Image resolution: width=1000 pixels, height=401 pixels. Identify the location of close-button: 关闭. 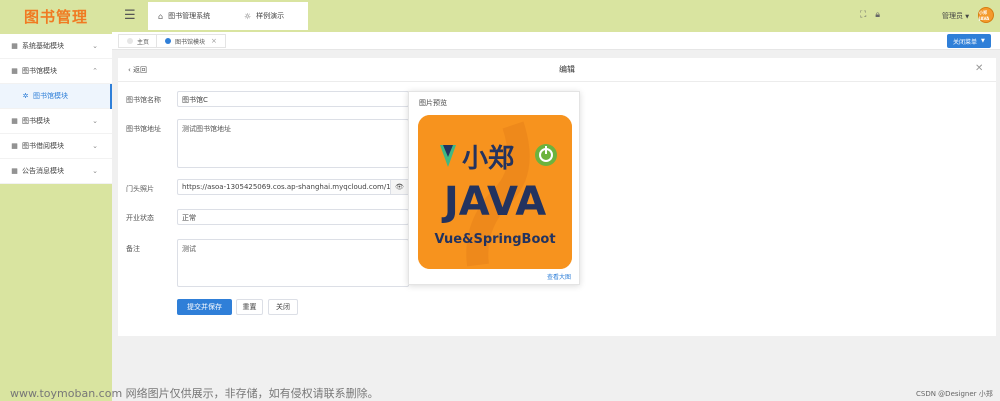
(283, 307).